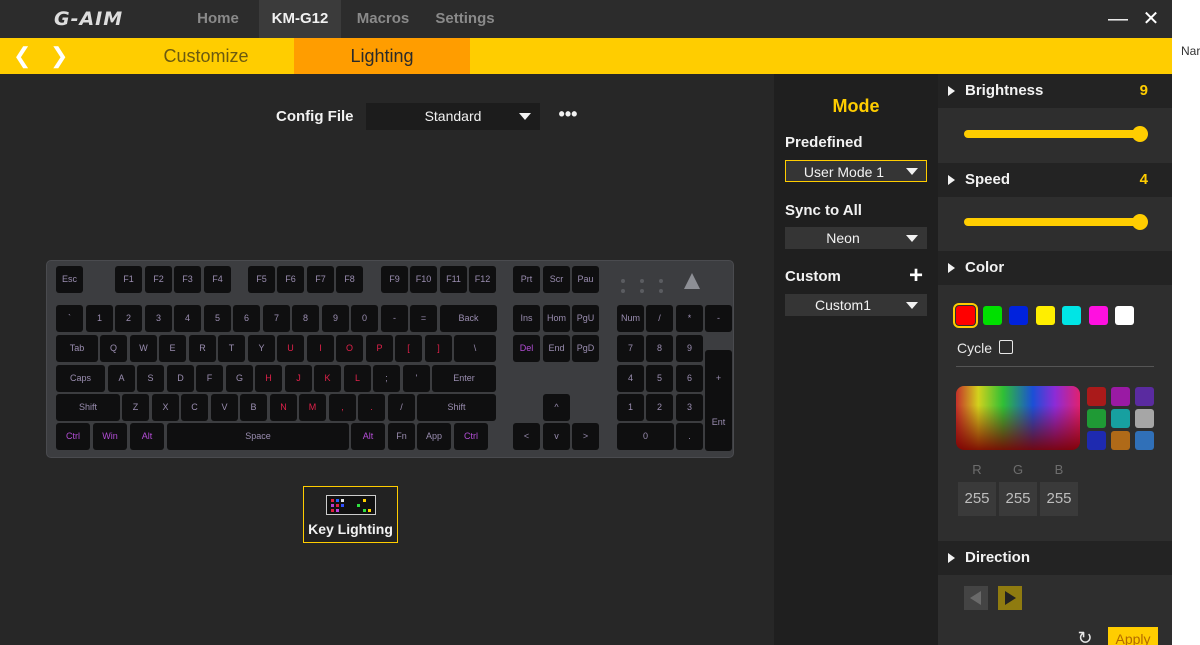  Describe the element at coordinates (1151, 19) in the screenshot. I see `close-button: ✕` at that location.